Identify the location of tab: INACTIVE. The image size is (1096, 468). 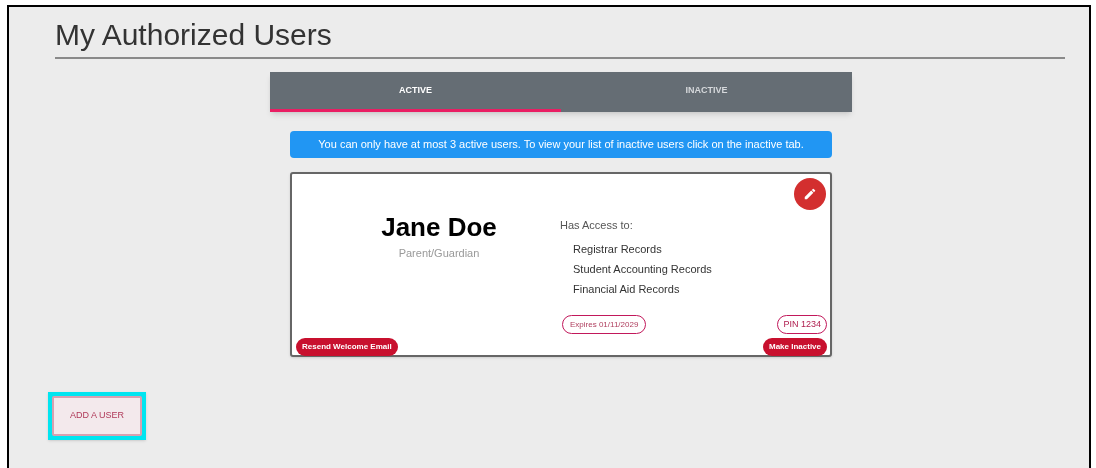
(706, 92).